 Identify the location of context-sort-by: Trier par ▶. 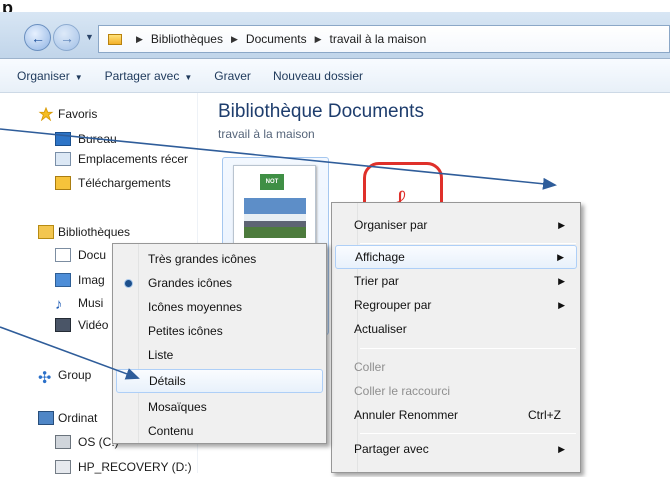
(456, 281).